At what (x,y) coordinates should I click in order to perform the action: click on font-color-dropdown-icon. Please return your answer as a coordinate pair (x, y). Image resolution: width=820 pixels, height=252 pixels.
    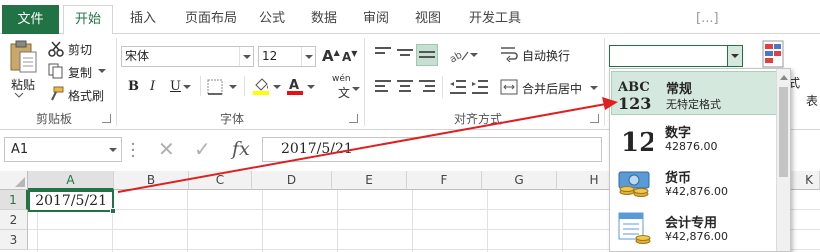
    Looking at the image, I should click on (311, 87).